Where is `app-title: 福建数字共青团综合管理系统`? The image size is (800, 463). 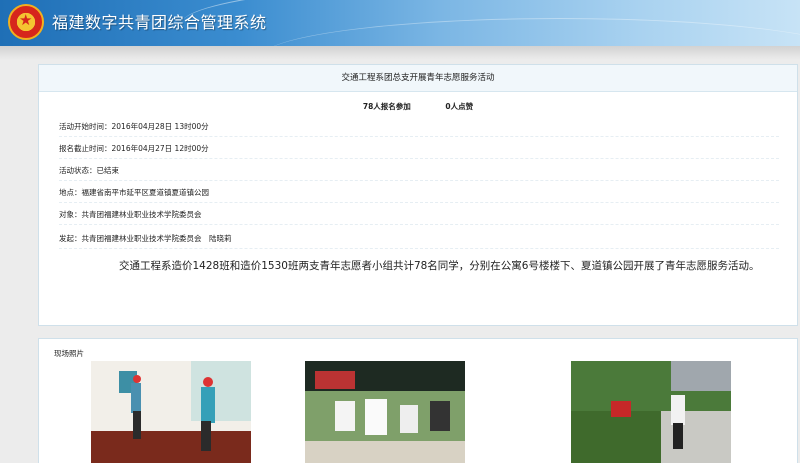
app-title: 福建数字共青团综合管理系统 is located at coordinates (159, 22).